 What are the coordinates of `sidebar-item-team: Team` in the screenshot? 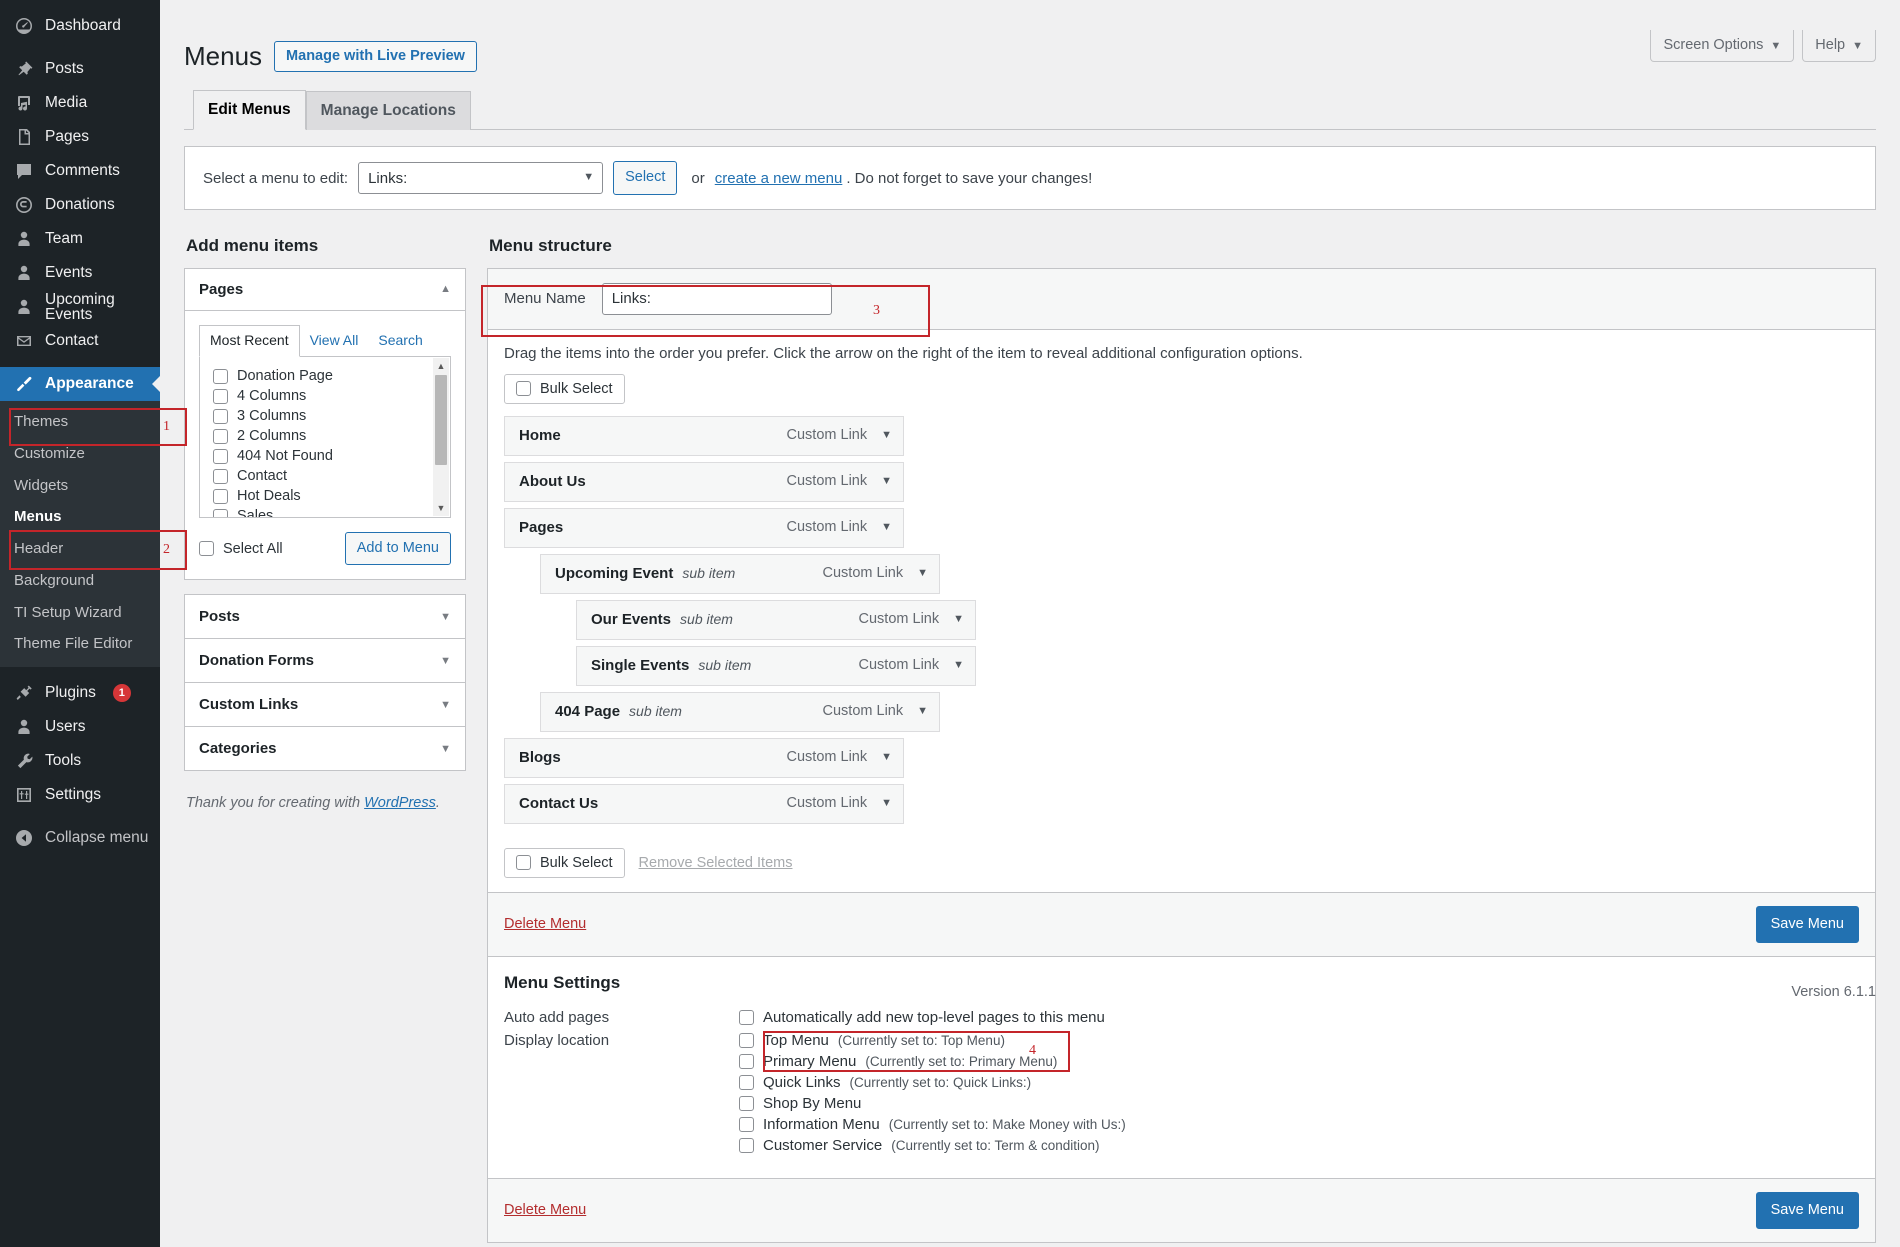 It's located at (80, 239).